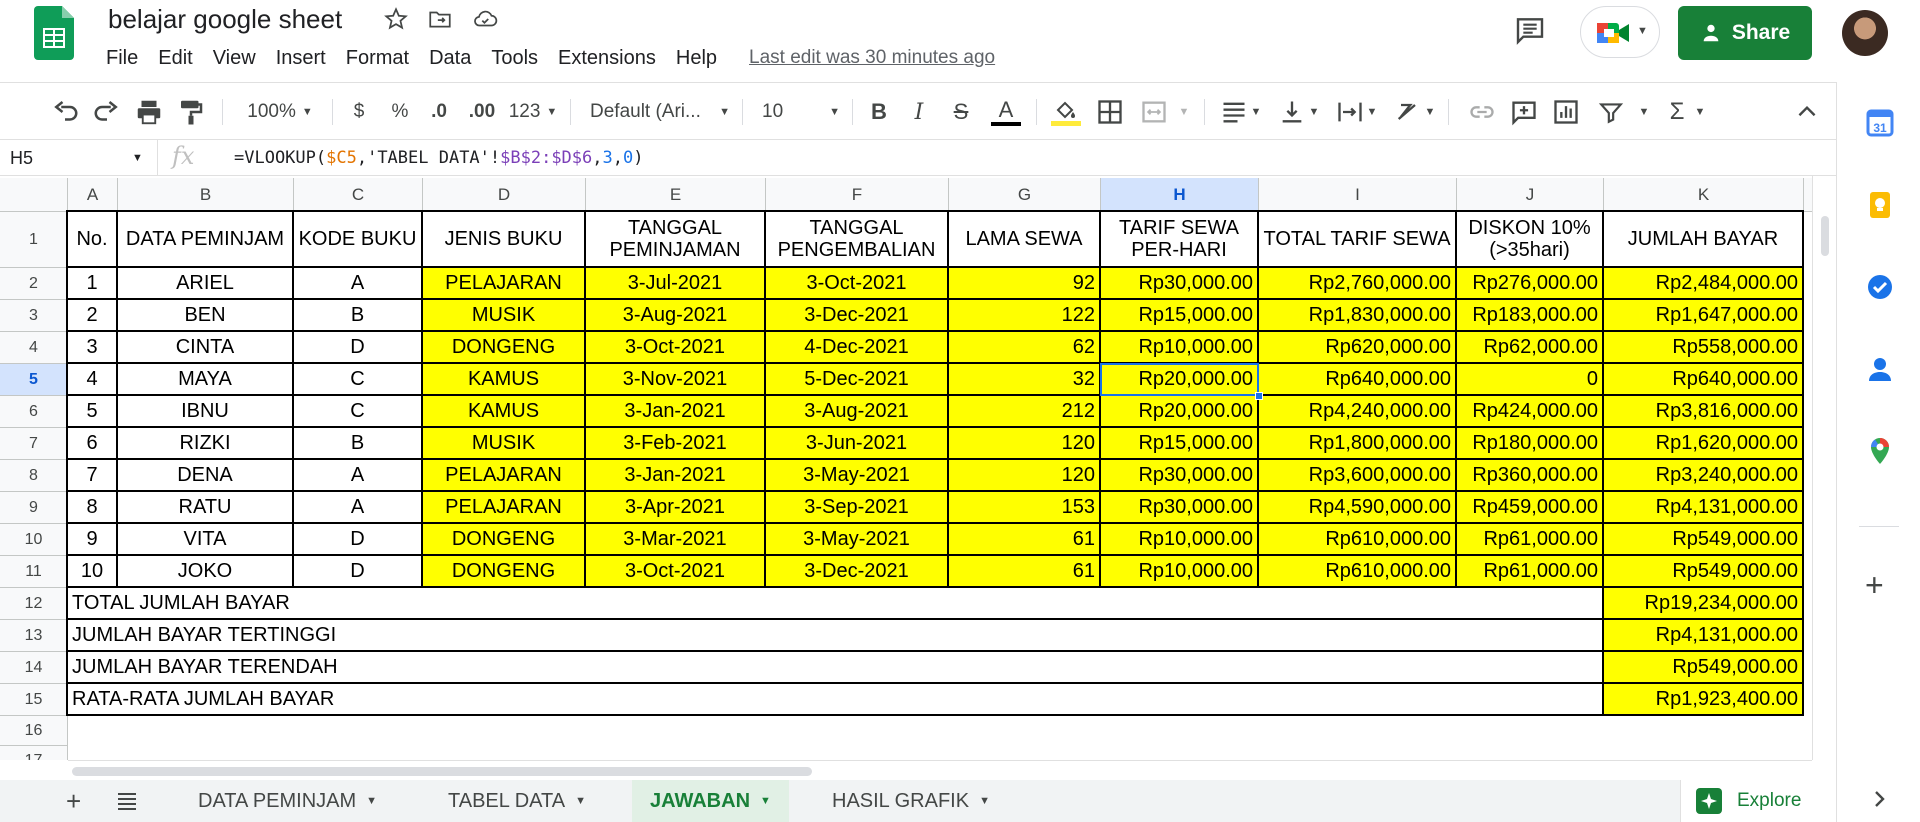  What do you see at coordinates (206, 572) in the screenshot?
I see `table-cell: JOKO` at bounding box center [206, 572].